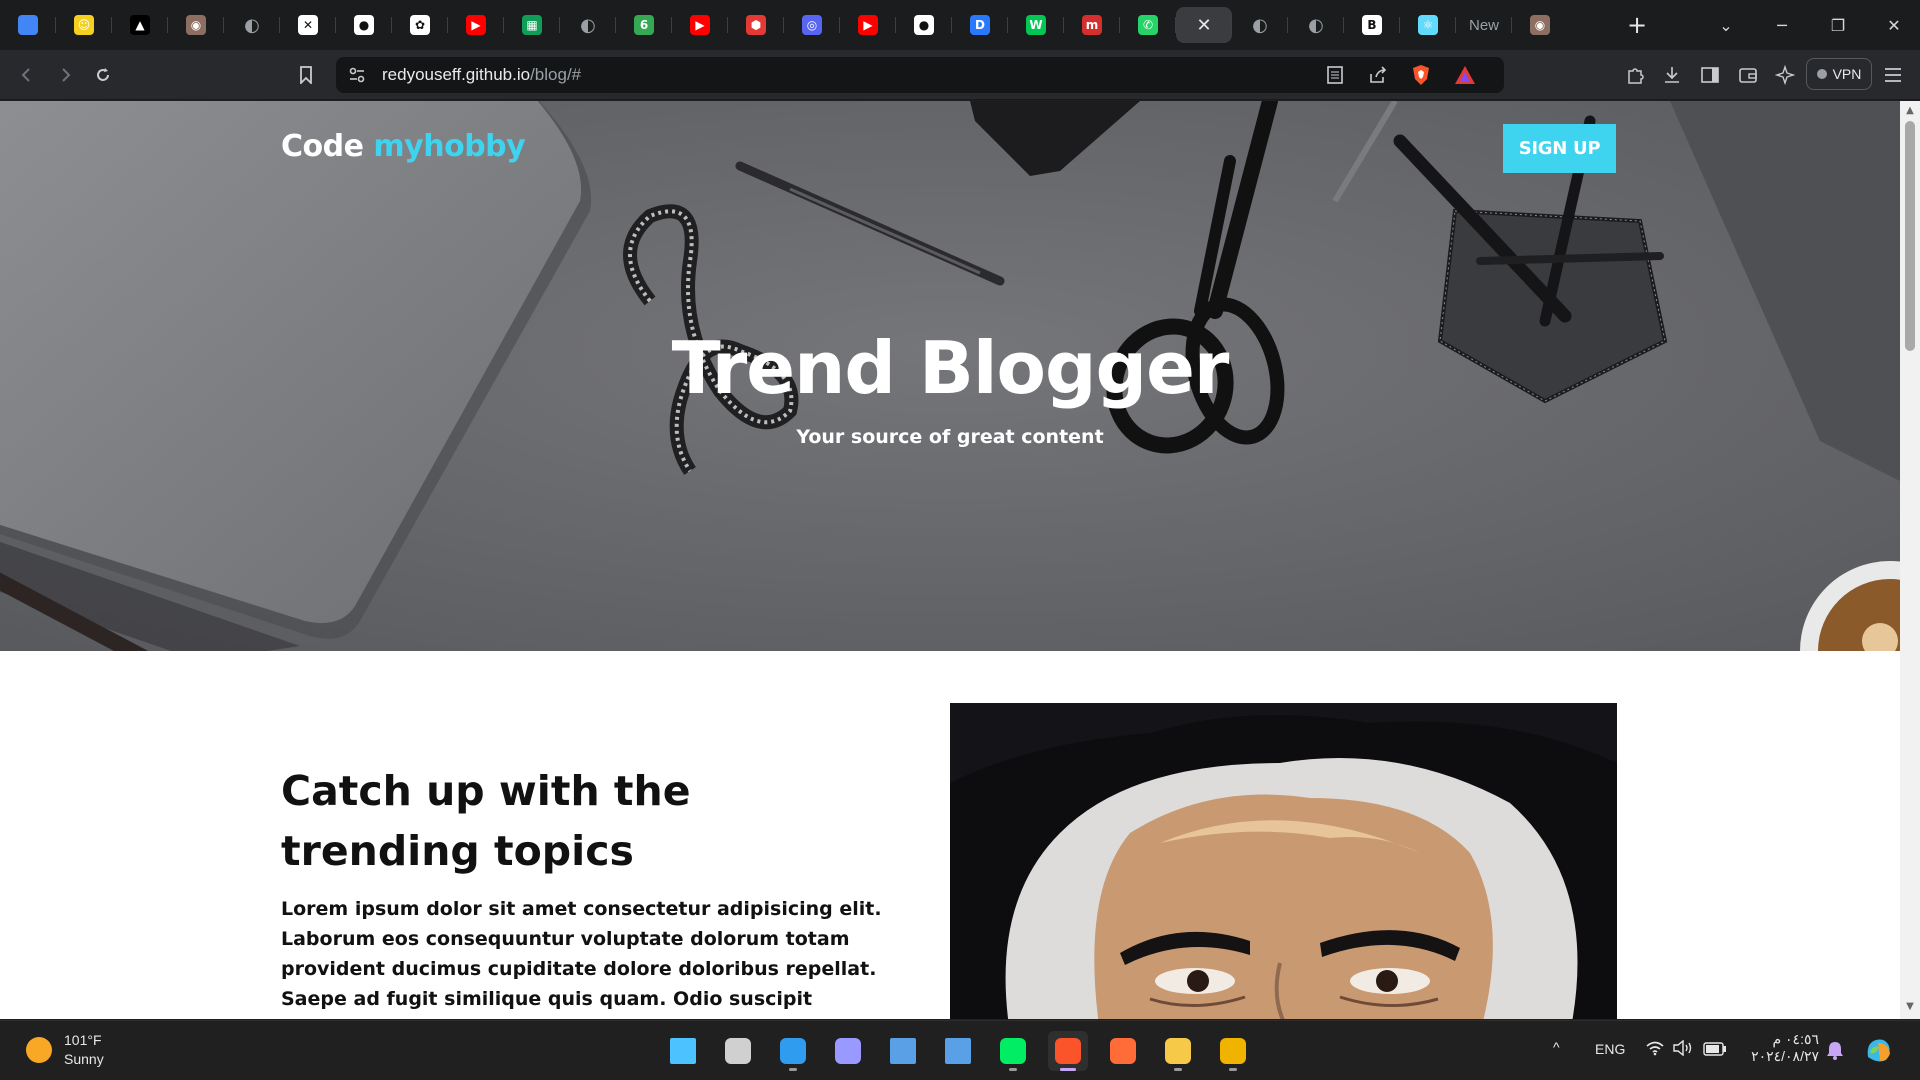 Image resolution: width=1920 pixels, height=1080 pixels. I want to click on section-heading: Catch up with the trending topics, so click(486, 821).